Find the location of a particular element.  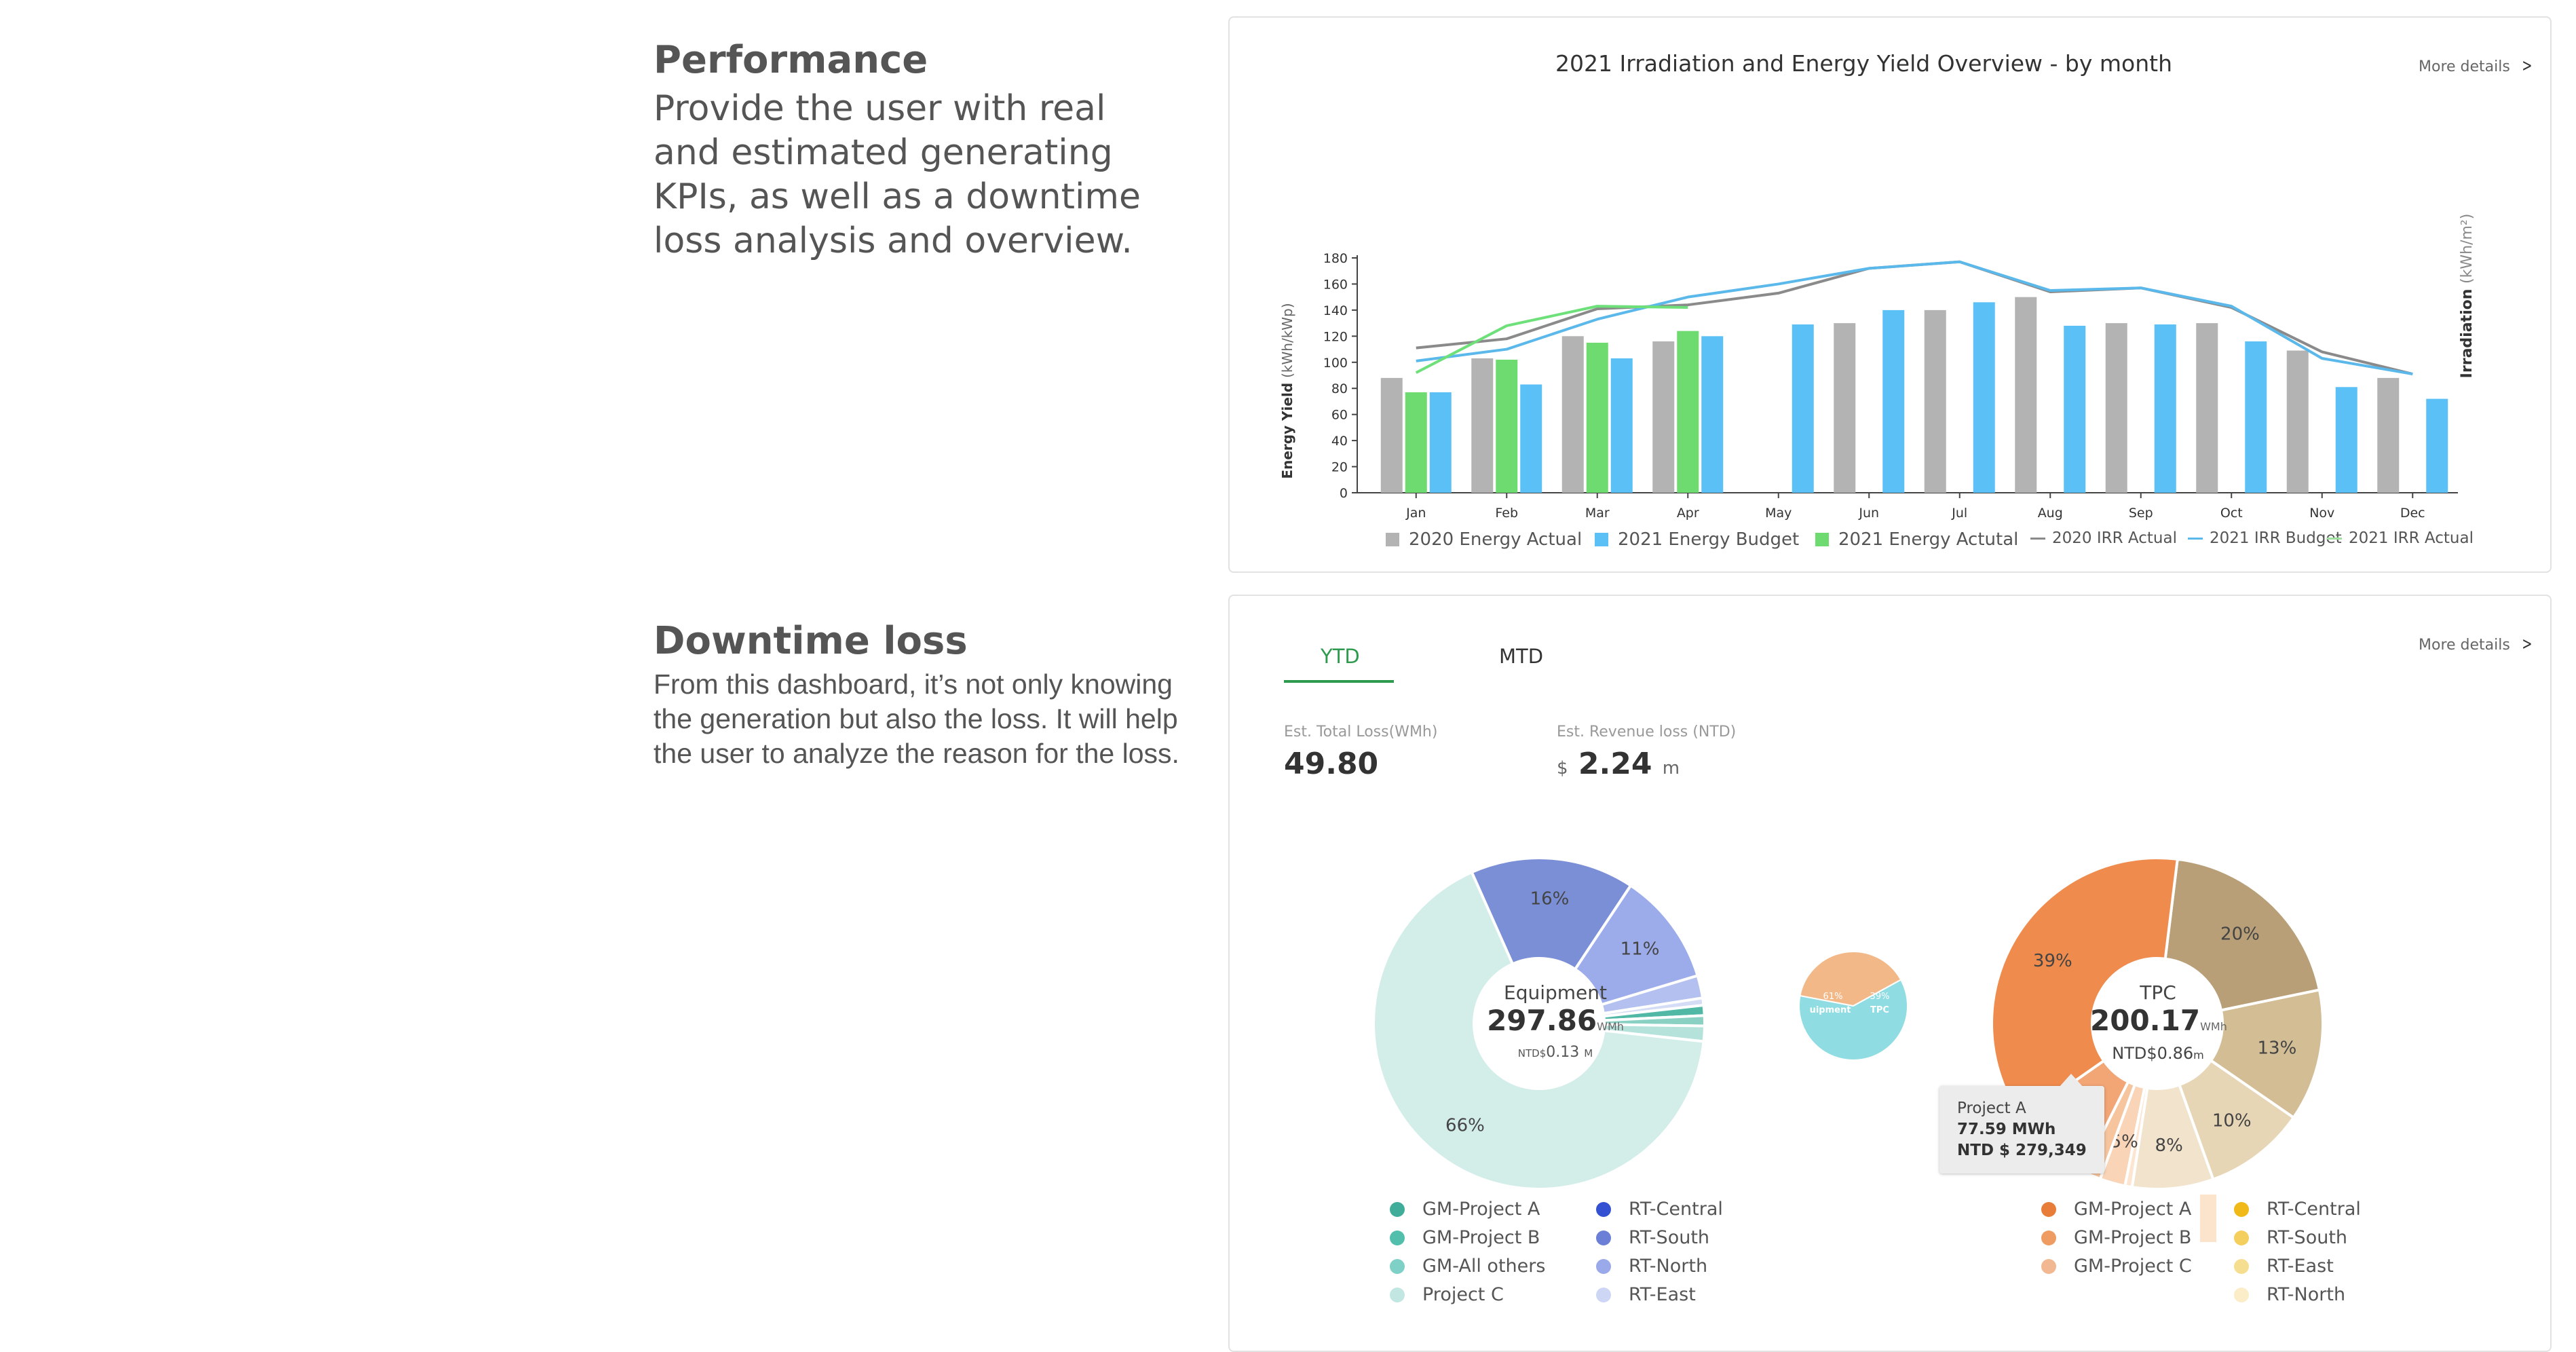

equipment-legend-rt-south: RT-South is located at coordinates (1653, 1237).